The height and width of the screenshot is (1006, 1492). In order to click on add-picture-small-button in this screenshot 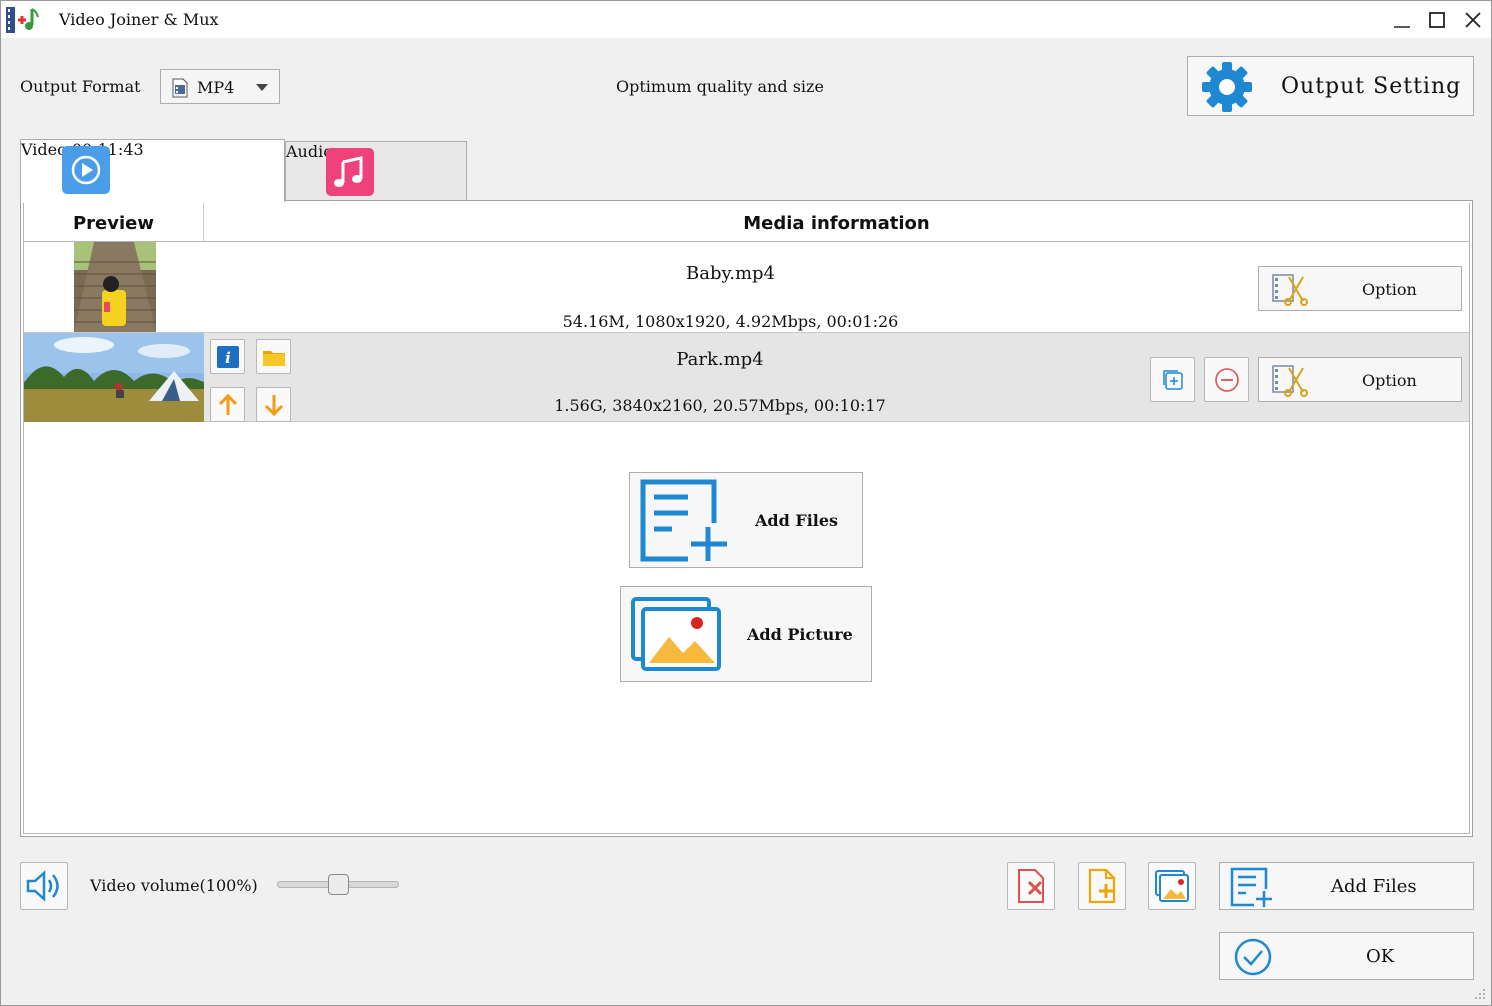, I will do `click(1172, 886)`.